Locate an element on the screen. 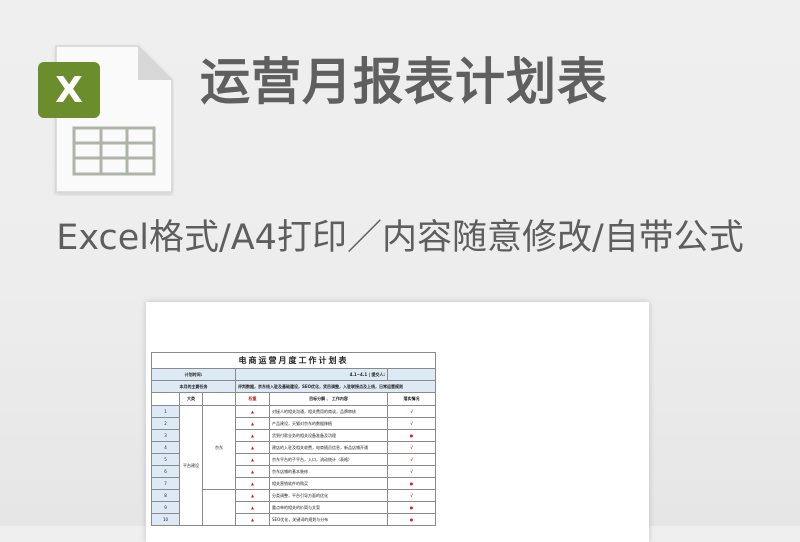 This screenshot has width=800, height=542. row-number: 3 is located at coordinates (165, 435).